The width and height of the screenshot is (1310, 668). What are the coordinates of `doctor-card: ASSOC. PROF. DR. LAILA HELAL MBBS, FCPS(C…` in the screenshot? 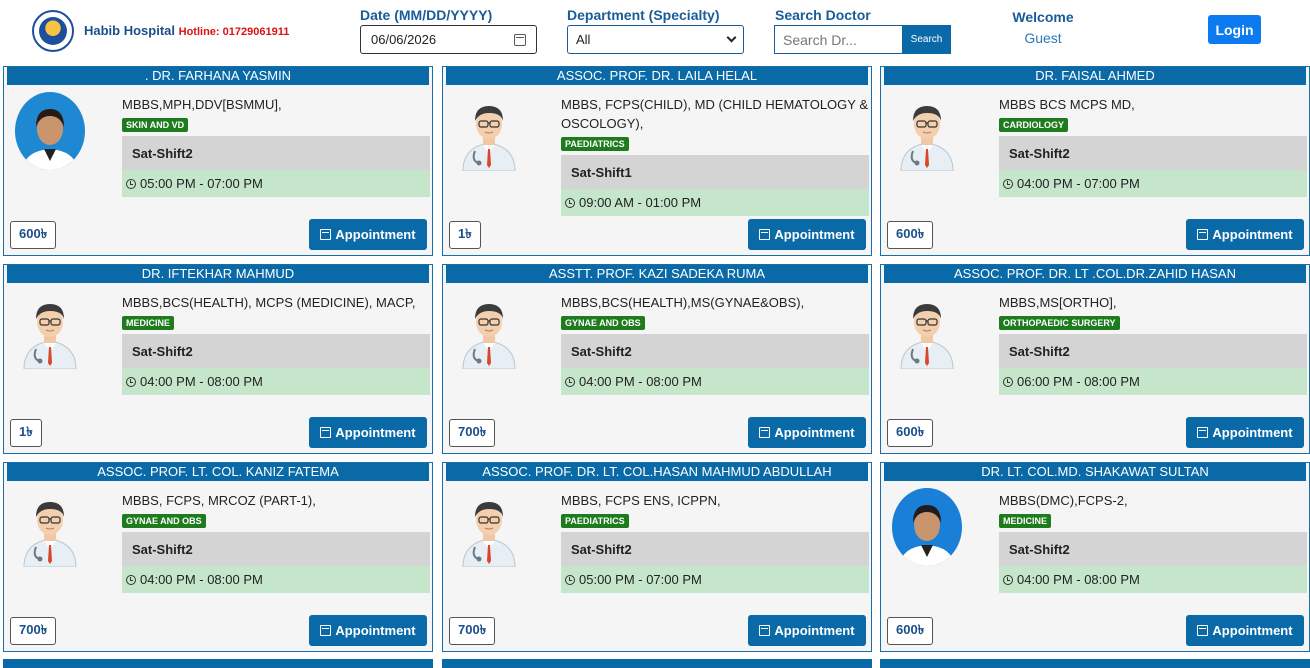 It's located at (657, 161).